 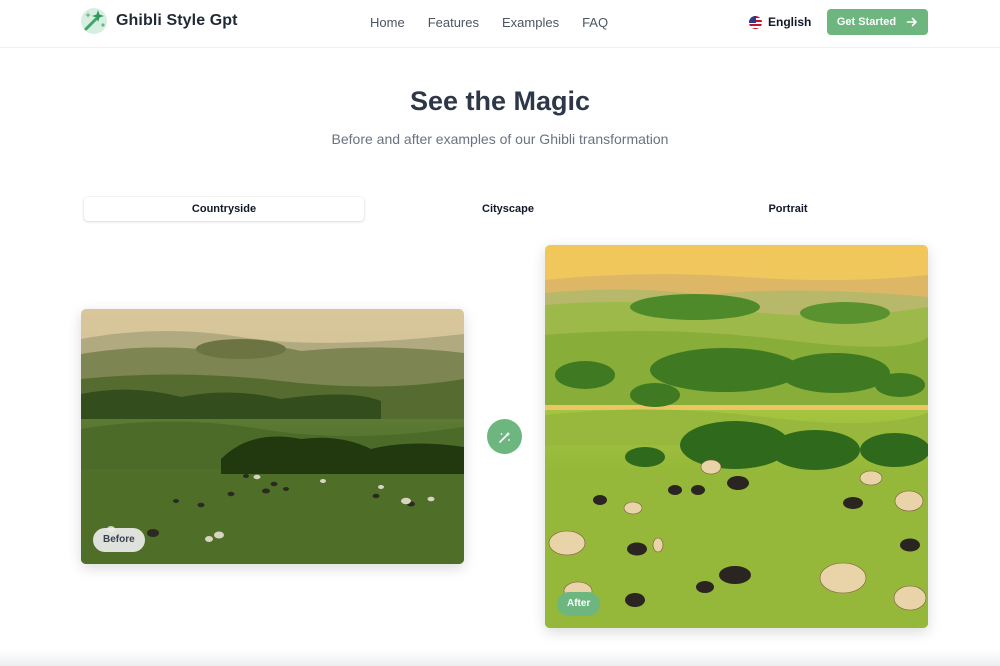 I want to click on arrow-right-icon, so click(x=911, y=22).